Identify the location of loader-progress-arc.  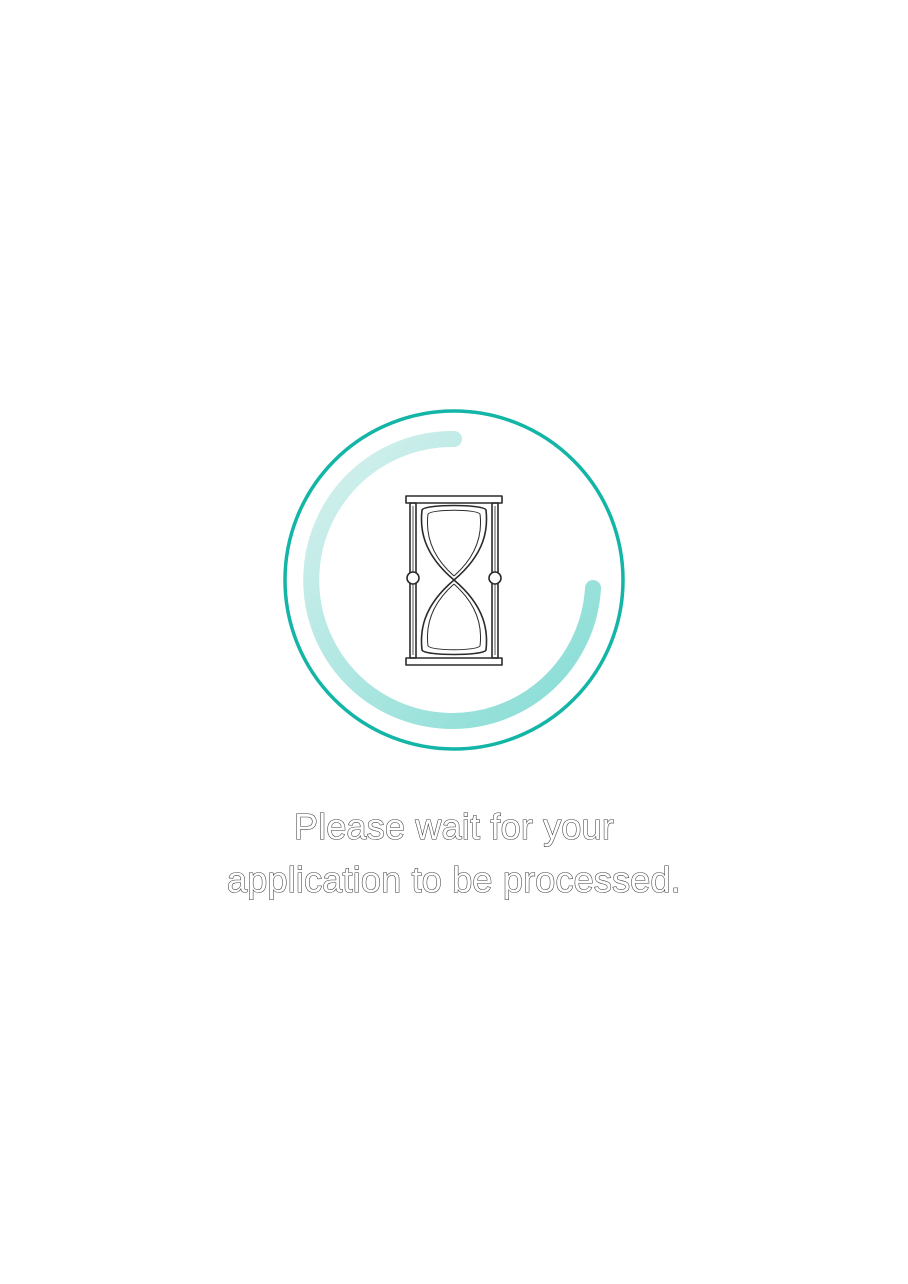
(452, 579).